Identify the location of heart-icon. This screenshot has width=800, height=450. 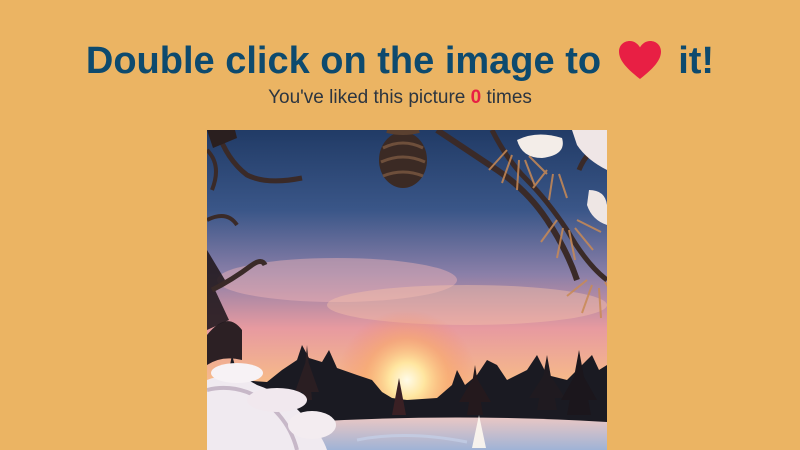
(640, 60).